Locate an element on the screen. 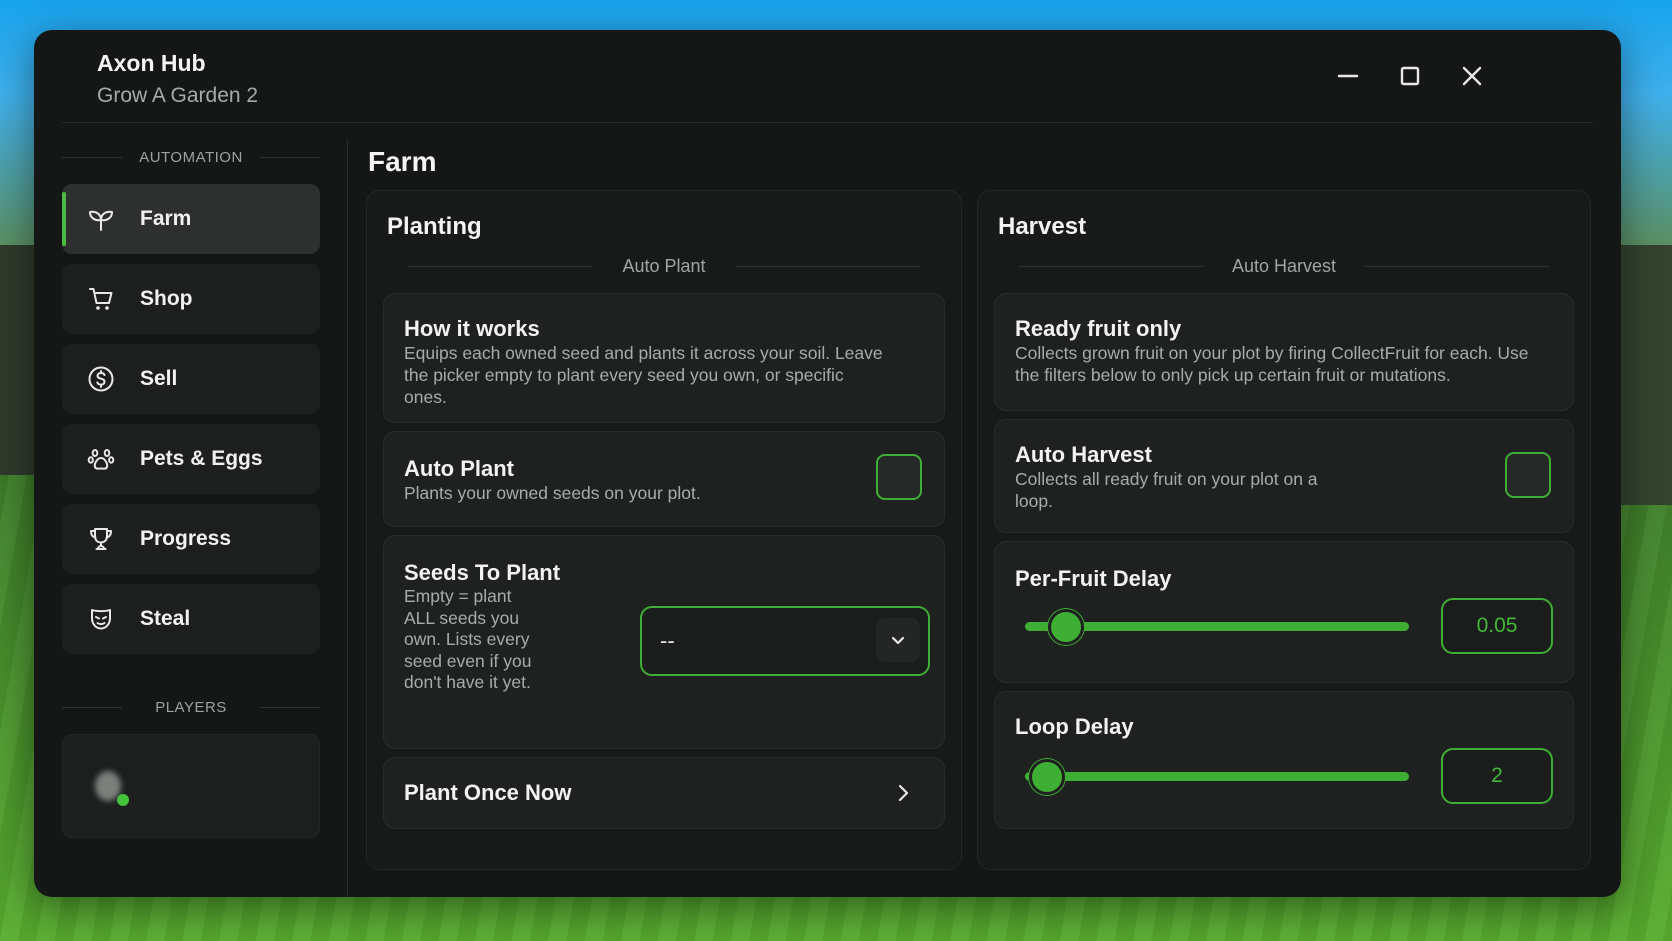  title-divider is located at coordinates (827, 122).